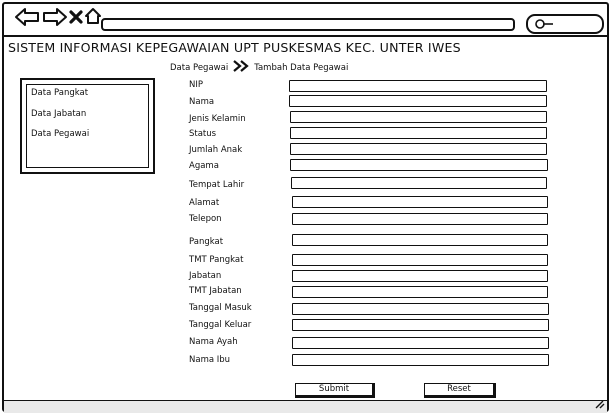 The image size is (613, 416). What do you see at coordinates (420, 292) in the screenshot?
I see `tmt-jabatan-input` at bounding box center [420, 292].